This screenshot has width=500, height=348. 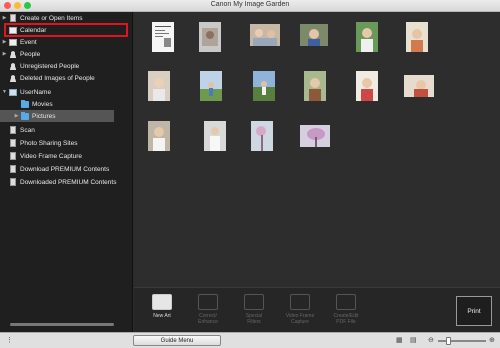 I want to click on sidebar-item-label: Event, so click(x=28, y=42).